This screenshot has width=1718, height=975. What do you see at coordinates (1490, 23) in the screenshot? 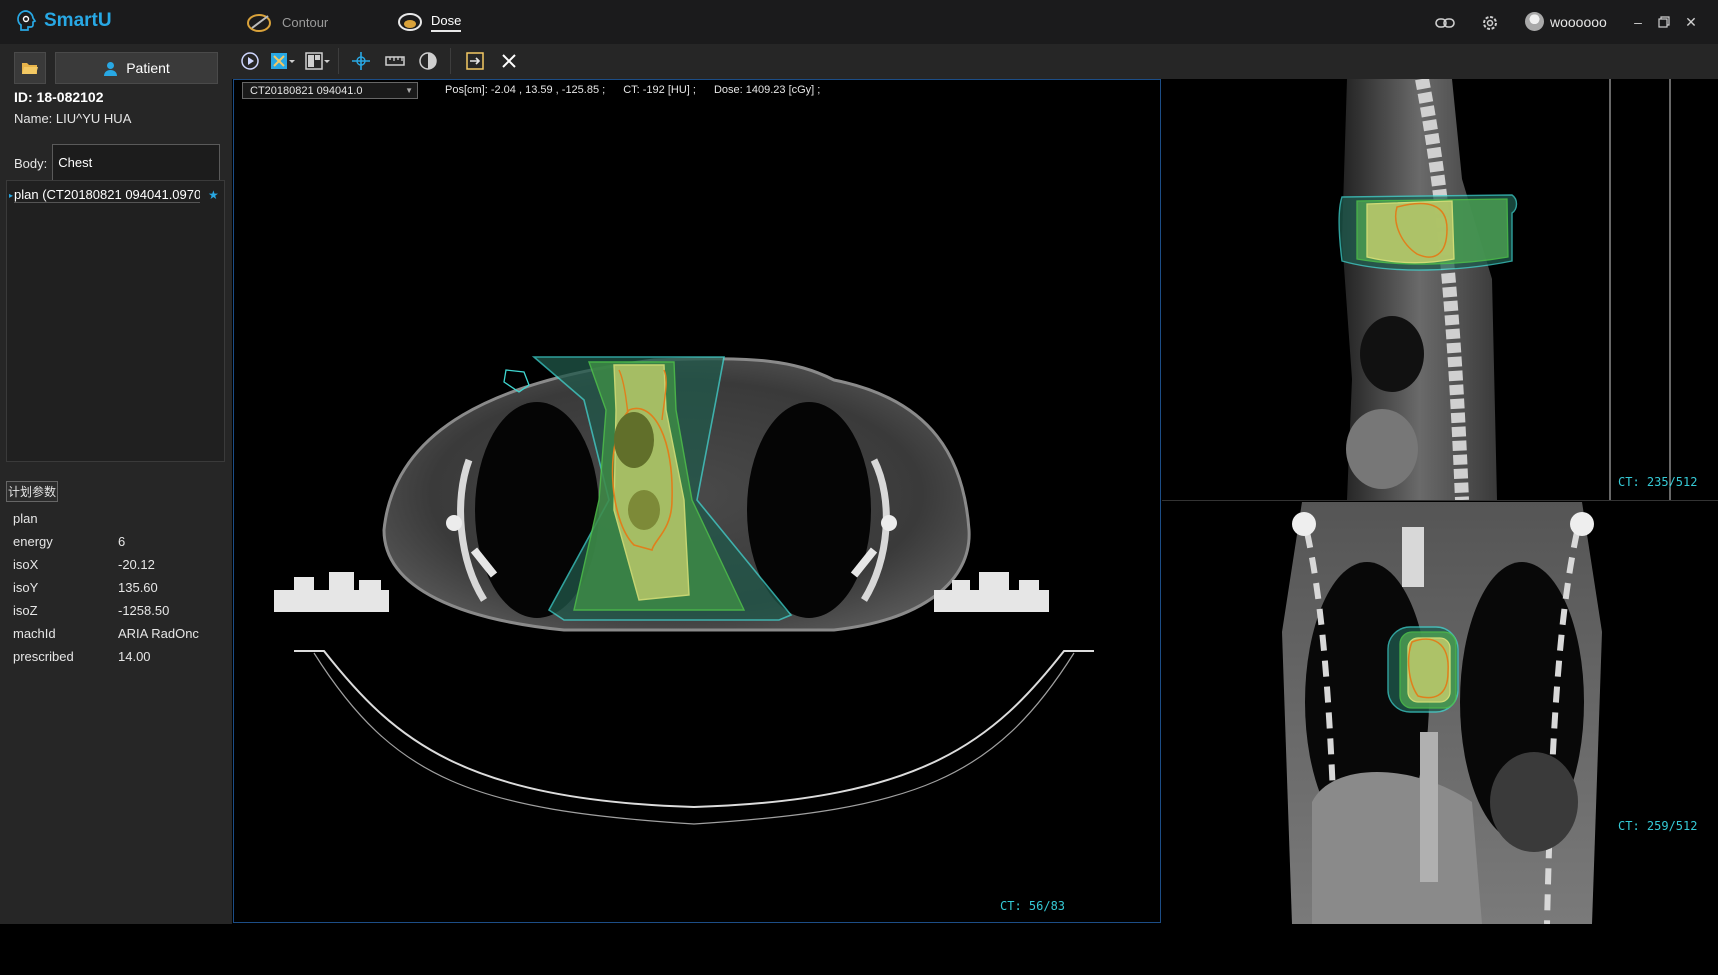
I see `gear-icon` at bounding box center [1490, 23].